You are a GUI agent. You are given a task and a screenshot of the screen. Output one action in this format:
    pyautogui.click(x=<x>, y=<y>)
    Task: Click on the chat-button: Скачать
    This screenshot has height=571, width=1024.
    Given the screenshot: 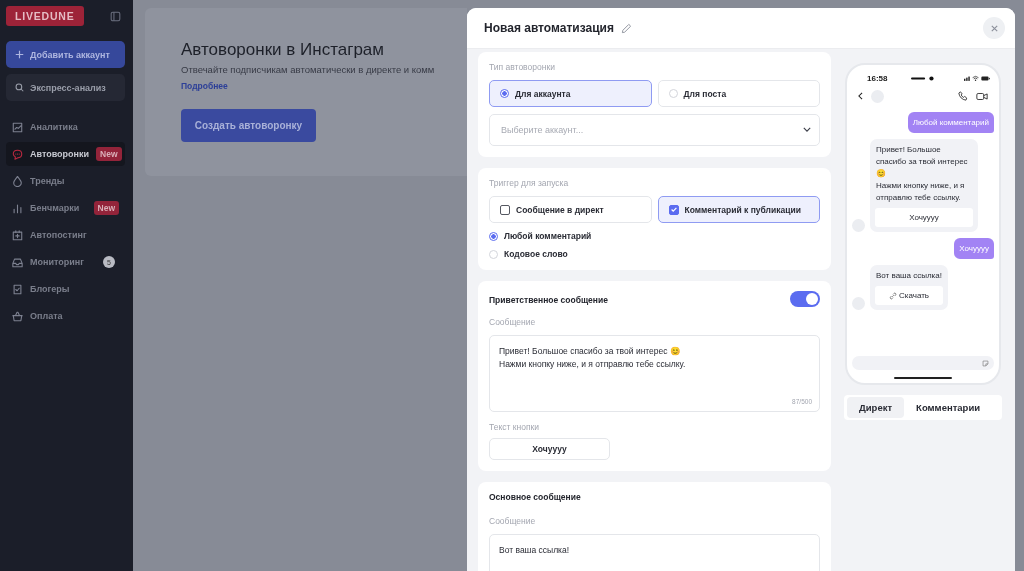 What is the action you would take?
    pyautogui.click(x=909, y=295)
    